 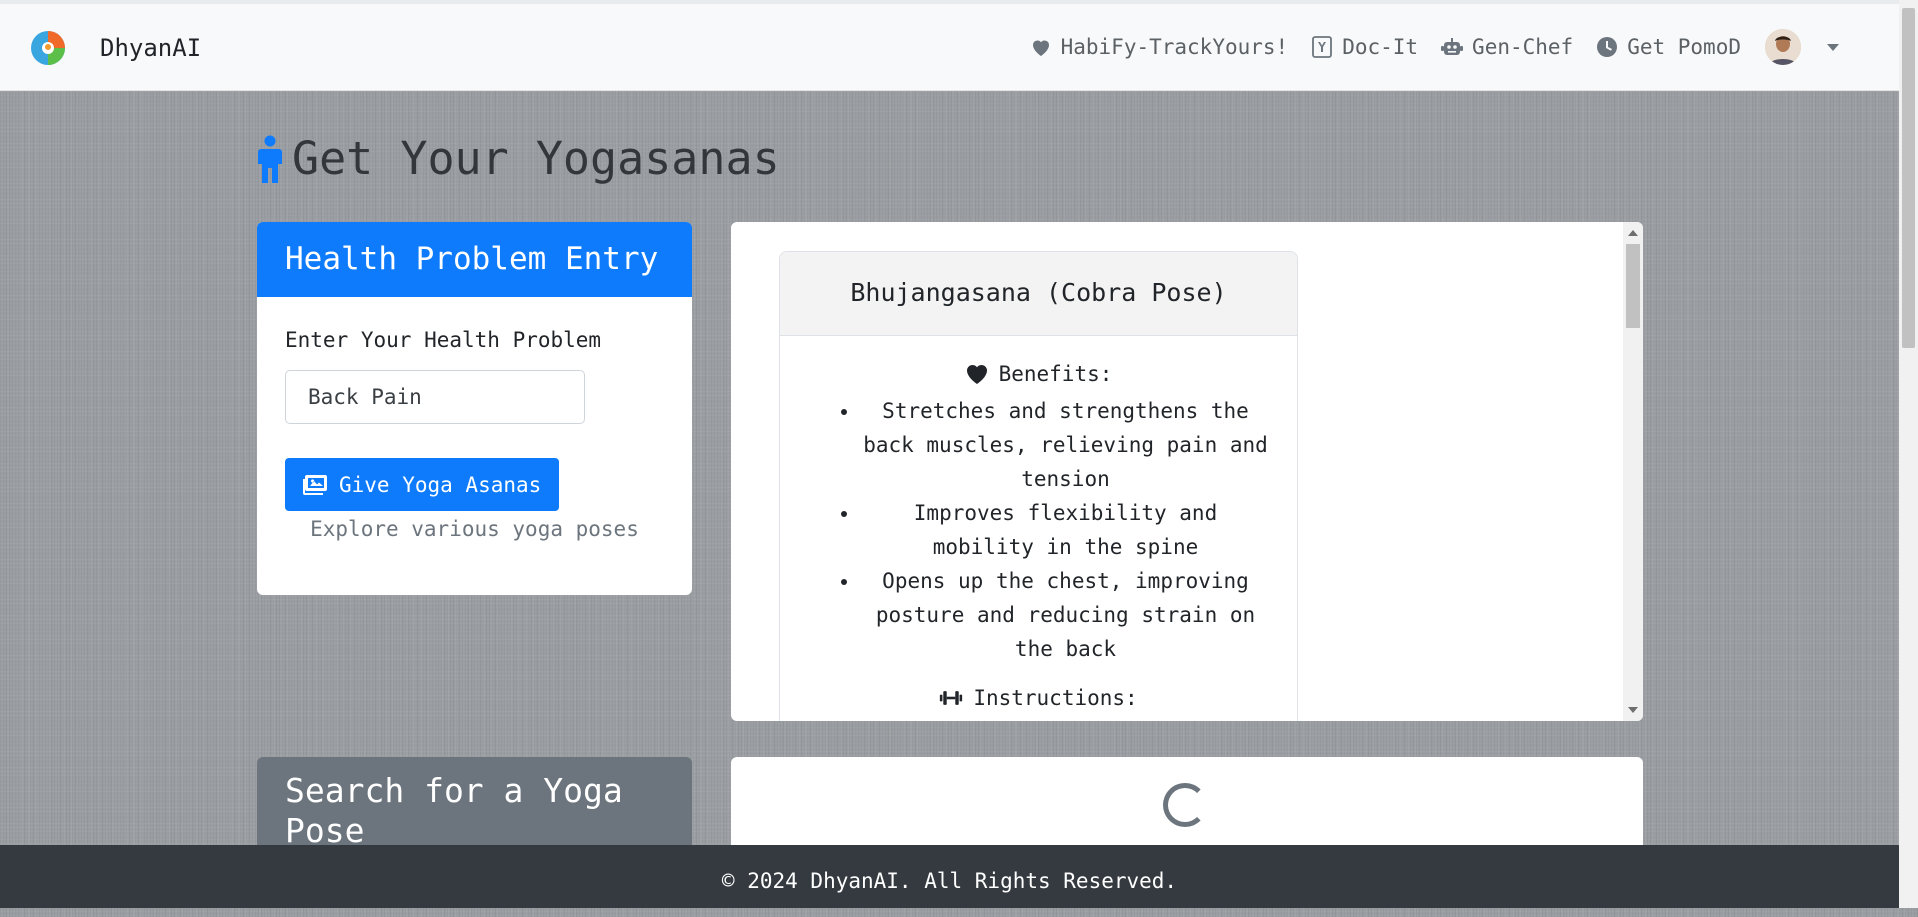 I want to click on health-entry-header: Health Problem Entry, so click(x=474, y=259).